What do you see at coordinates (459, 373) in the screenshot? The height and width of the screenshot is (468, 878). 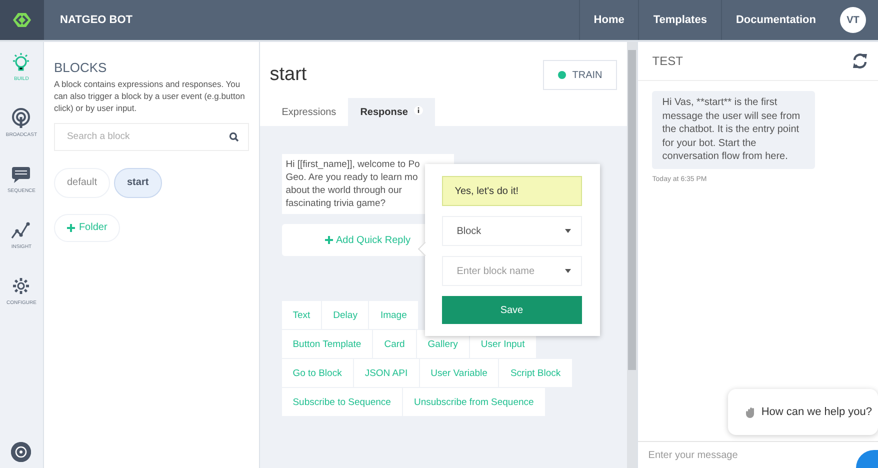 I see `component-button: User Variable` at bounding box center [459, 373].